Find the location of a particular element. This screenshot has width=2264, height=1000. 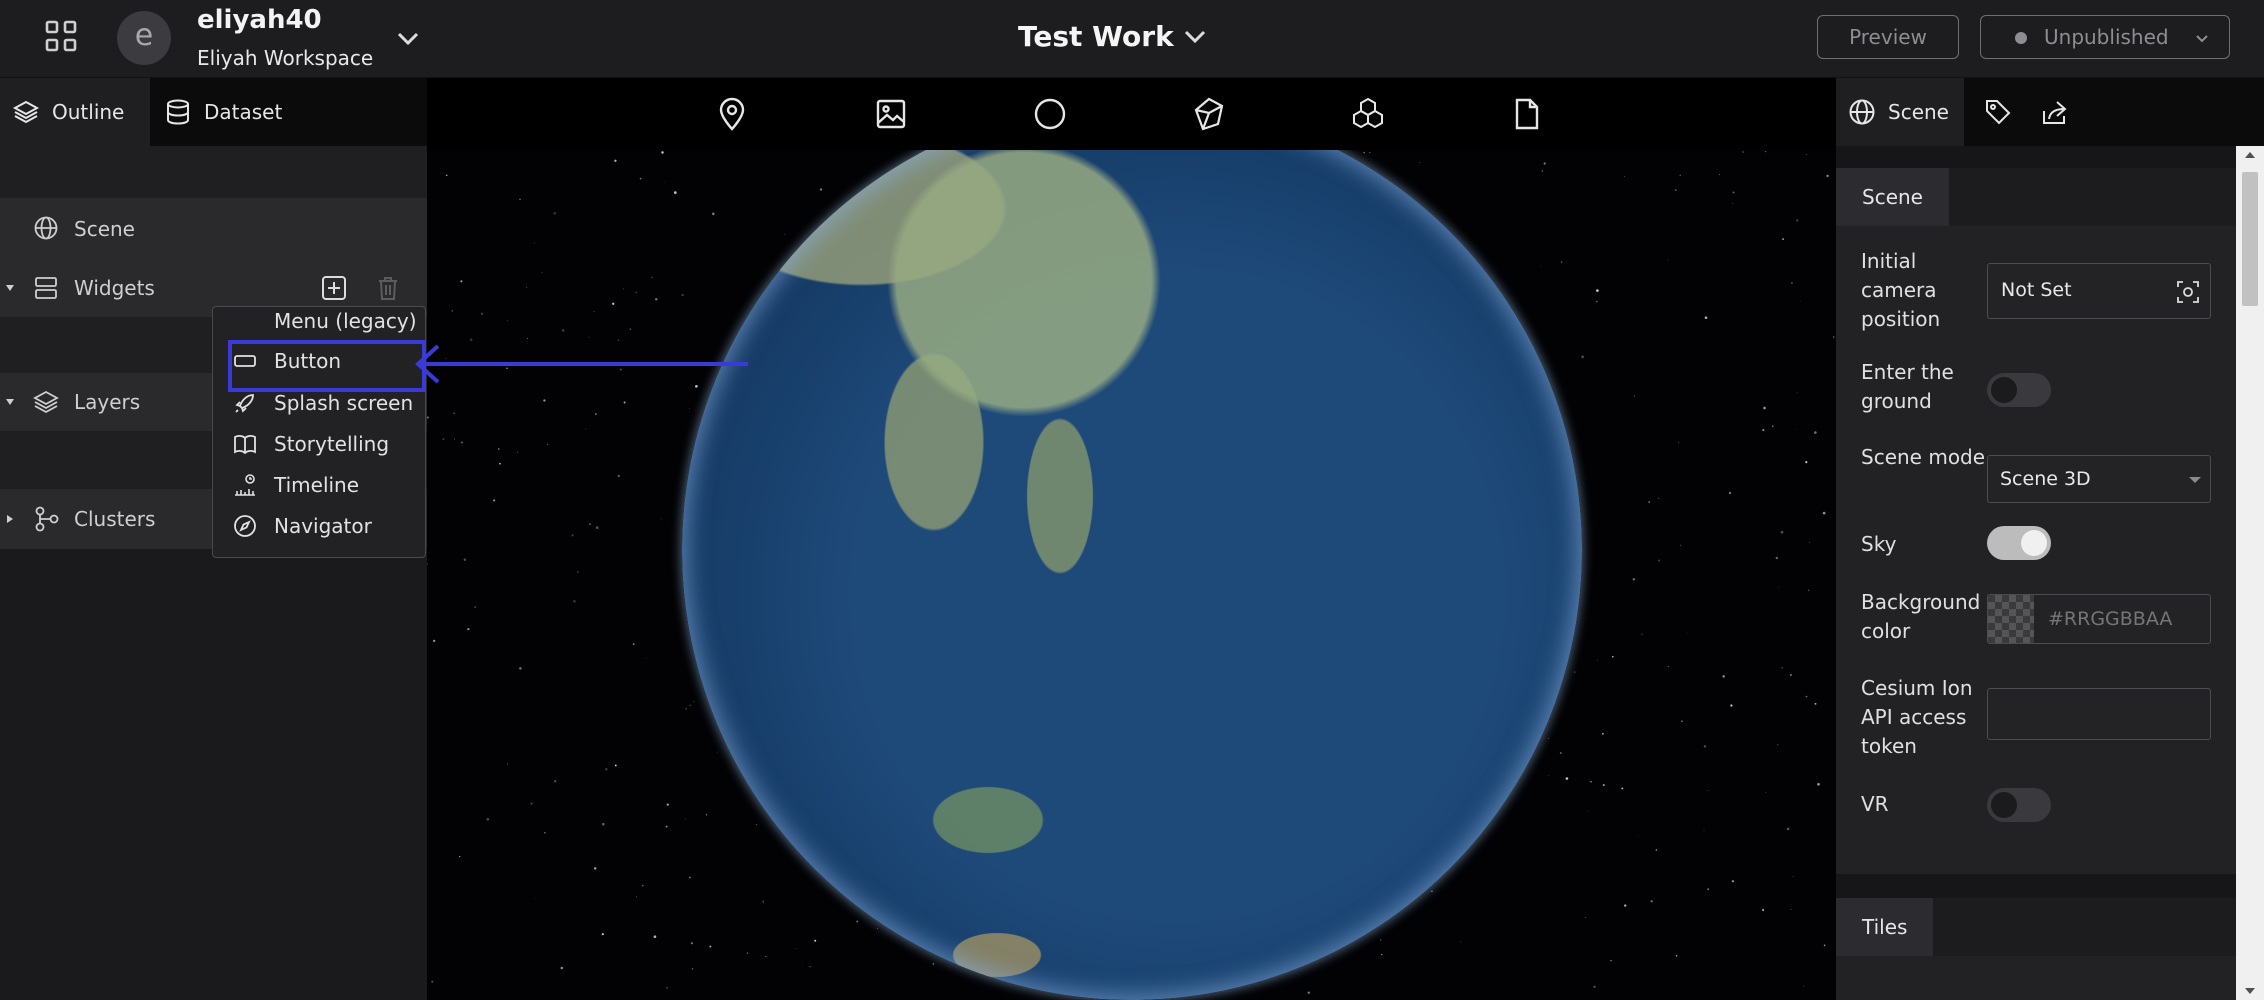

add-widget-icon is located at coordinates (334, 288).